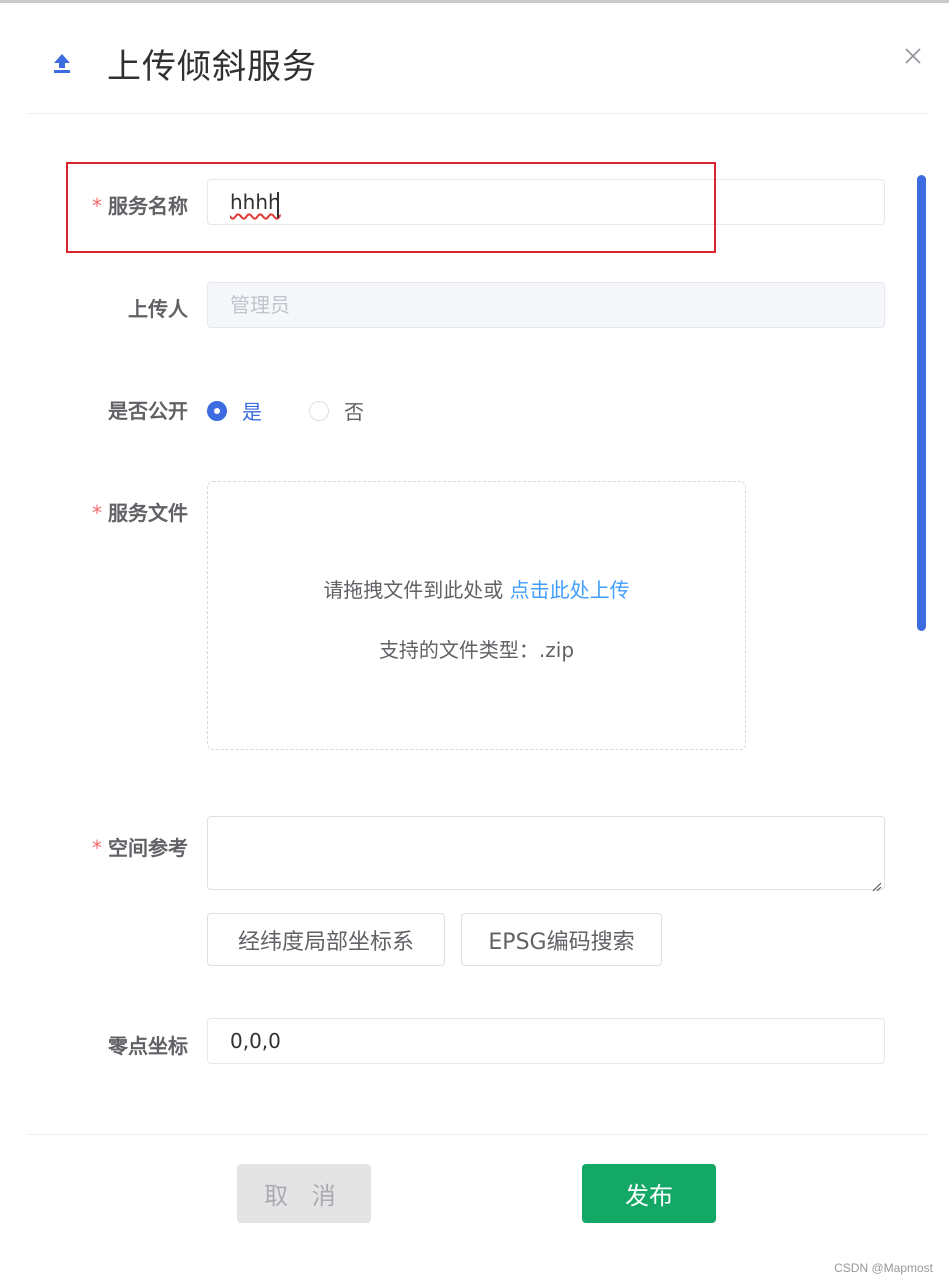 Image resolution: width=949 pixels, height=1283 pixels. Describe the element at coordinates (883, 1268) in the screenshot. I see `watermark: CSDN @Mapmost` at that location.